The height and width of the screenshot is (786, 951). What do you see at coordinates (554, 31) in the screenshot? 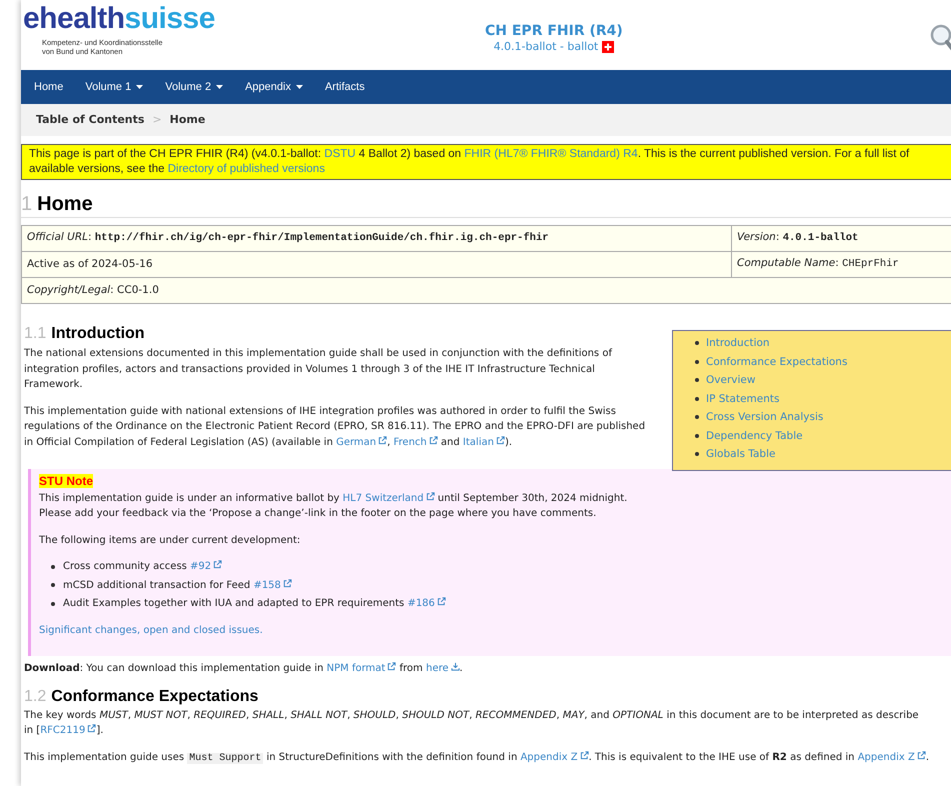
I see `site-title: CH EPR FHIR (R4)` at bounding box center [554, 31].